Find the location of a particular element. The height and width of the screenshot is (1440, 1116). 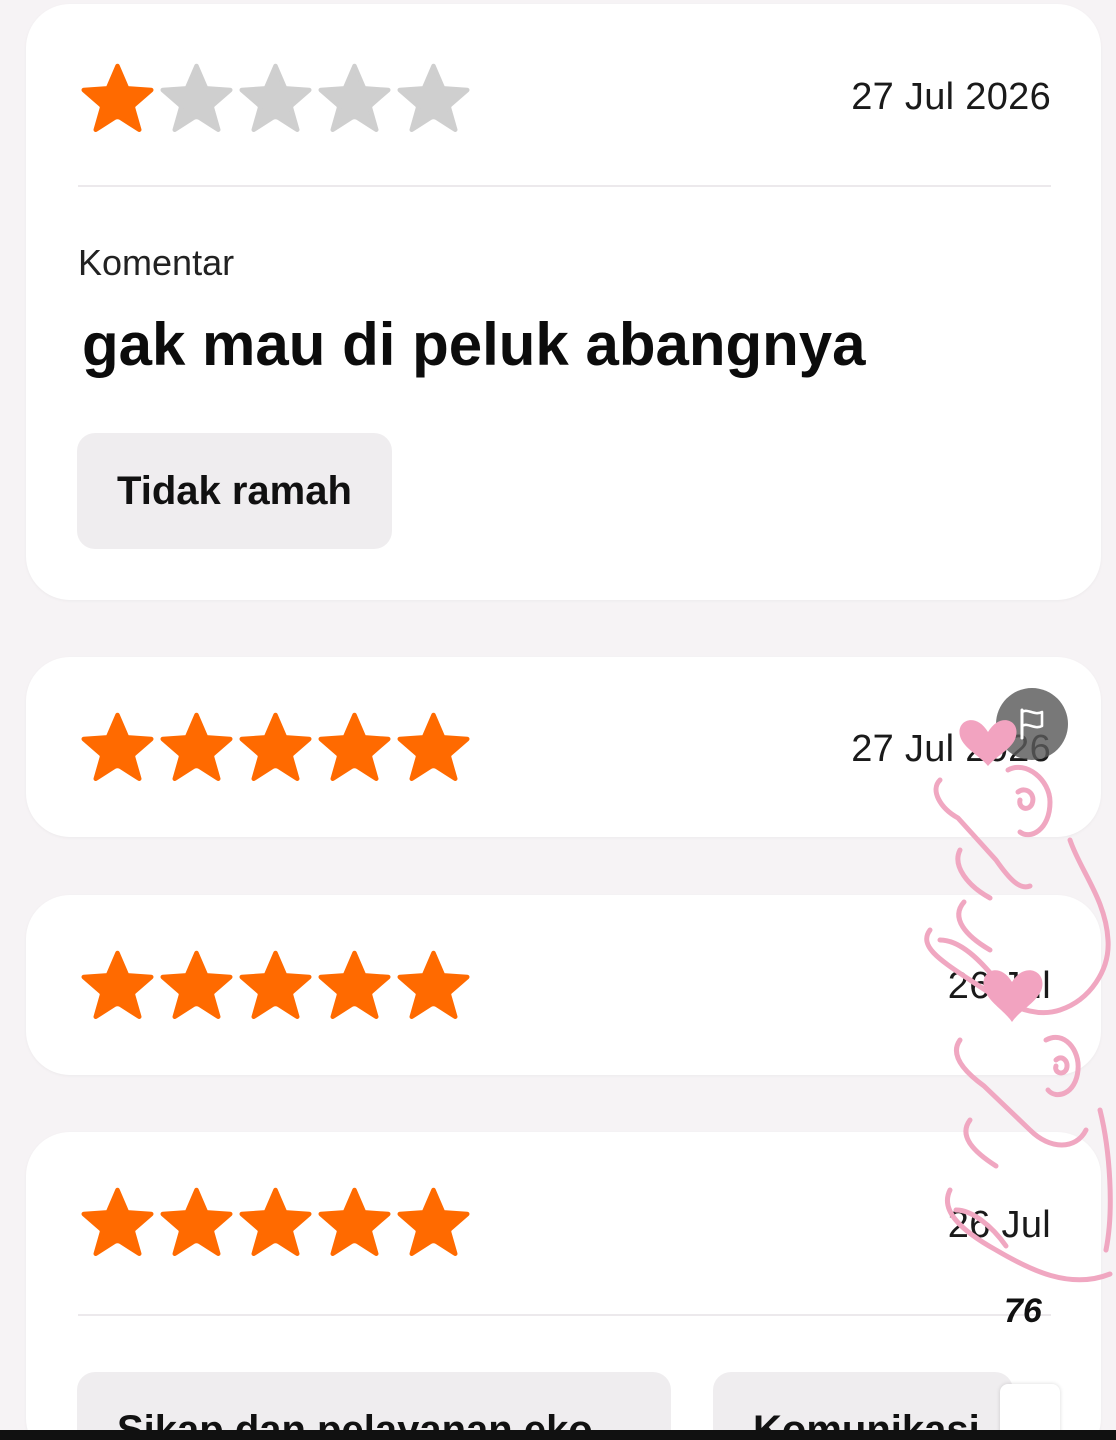

comment-label: Komentar is located at coordinates (156, 262).